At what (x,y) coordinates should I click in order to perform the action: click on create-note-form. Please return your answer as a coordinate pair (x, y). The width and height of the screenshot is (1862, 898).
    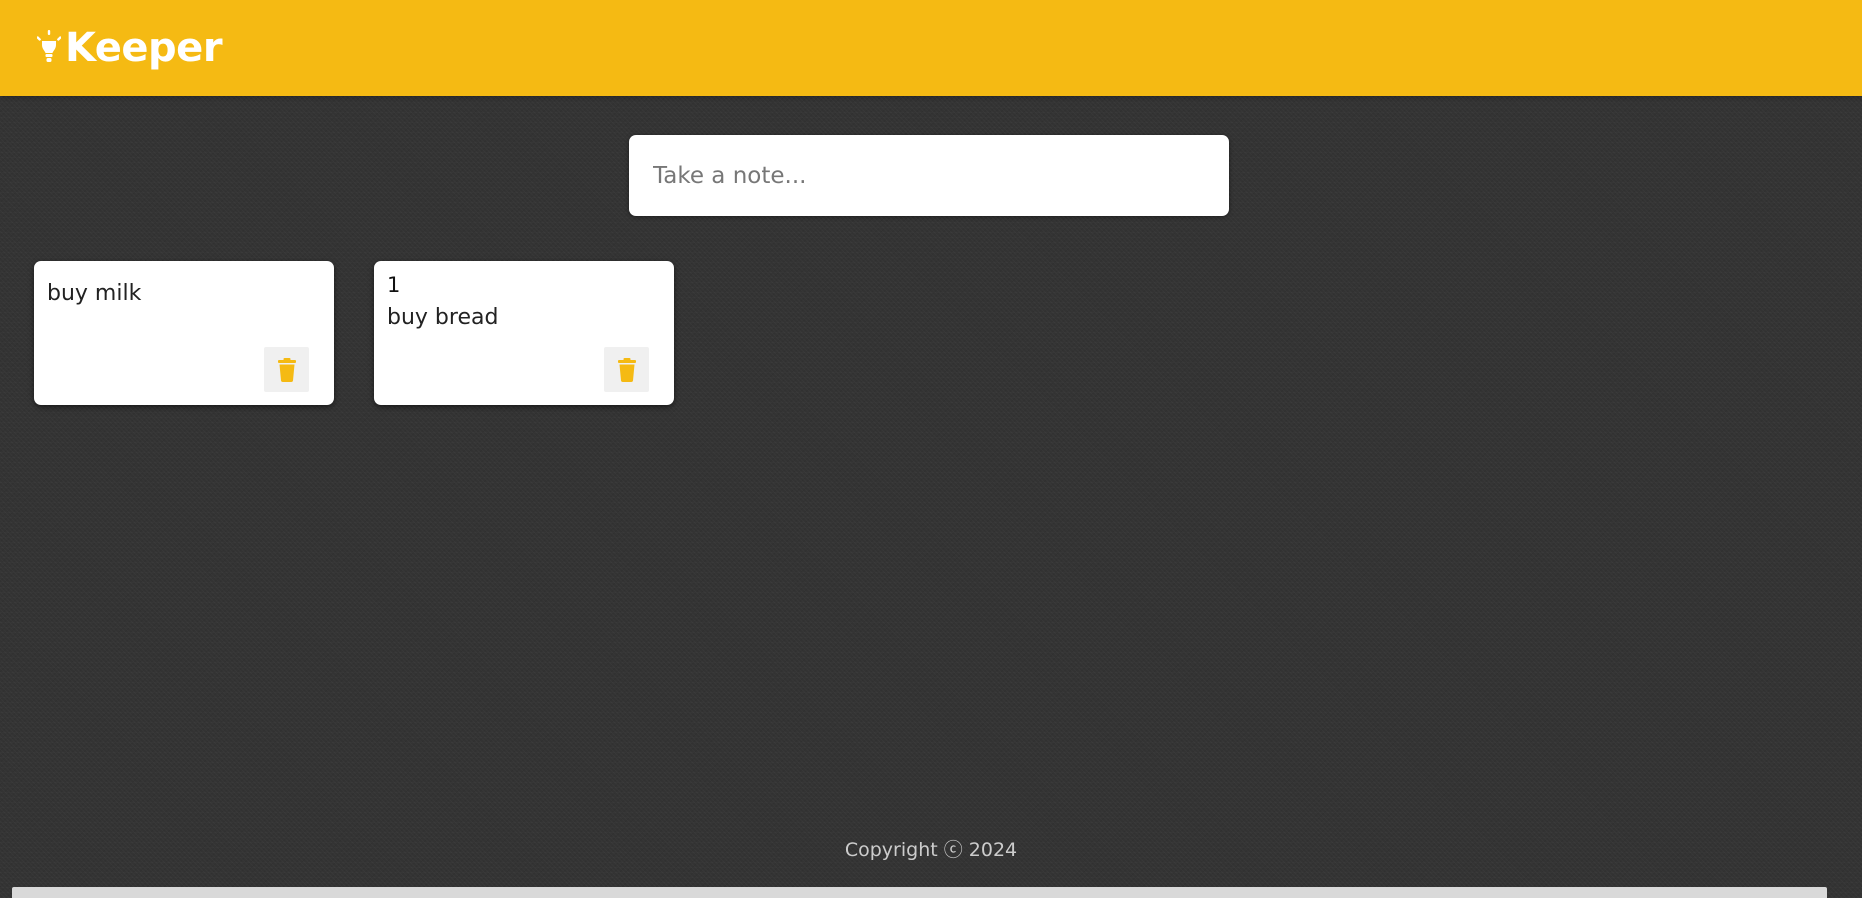
    Looking at the image, I should click on (929, 175).